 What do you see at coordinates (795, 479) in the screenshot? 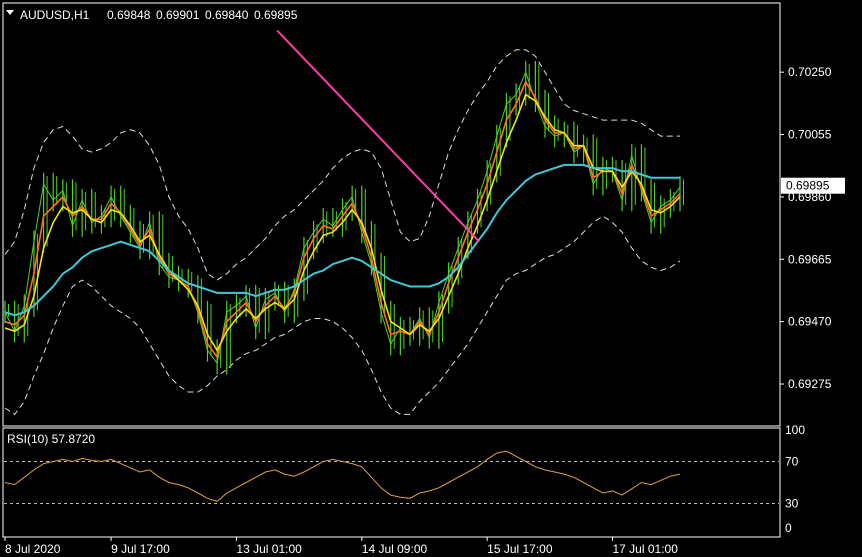
I see `rsi-axis: 100 70 30 0` at bounding box center [795, 479].